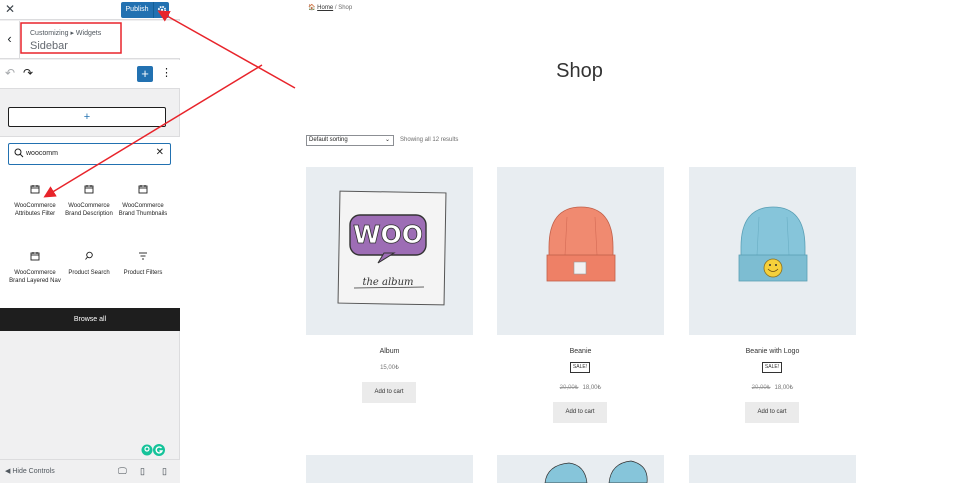 This screenshot has width=978, height=483. What do you see at coordinates (328, 140) in the screenshot?
I see `sorting-value: Default sorting` at bounding box center [328, 140].